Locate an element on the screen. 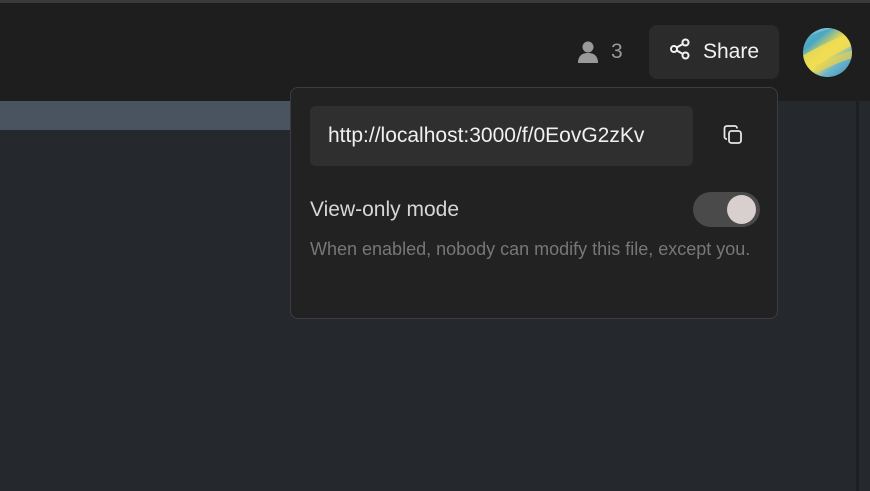  copy-icon is located at coordinates (733, 137).